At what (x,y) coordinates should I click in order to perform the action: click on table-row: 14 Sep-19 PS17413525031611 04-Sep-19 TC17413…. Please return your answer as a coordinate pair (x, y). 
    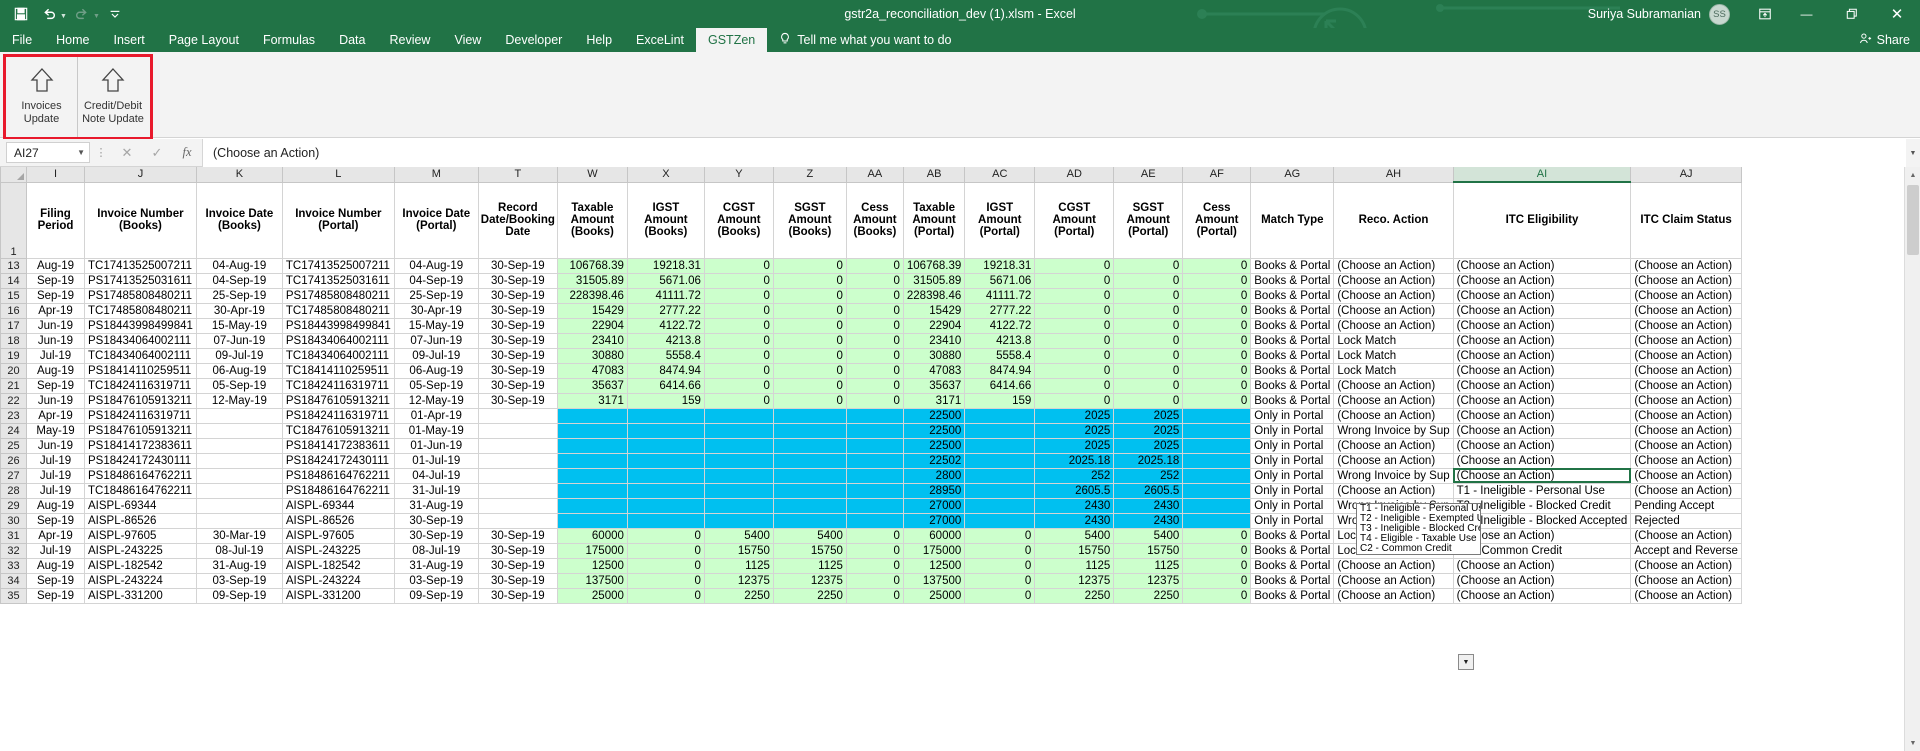
    Looking at the image, I should click on (871, 280).